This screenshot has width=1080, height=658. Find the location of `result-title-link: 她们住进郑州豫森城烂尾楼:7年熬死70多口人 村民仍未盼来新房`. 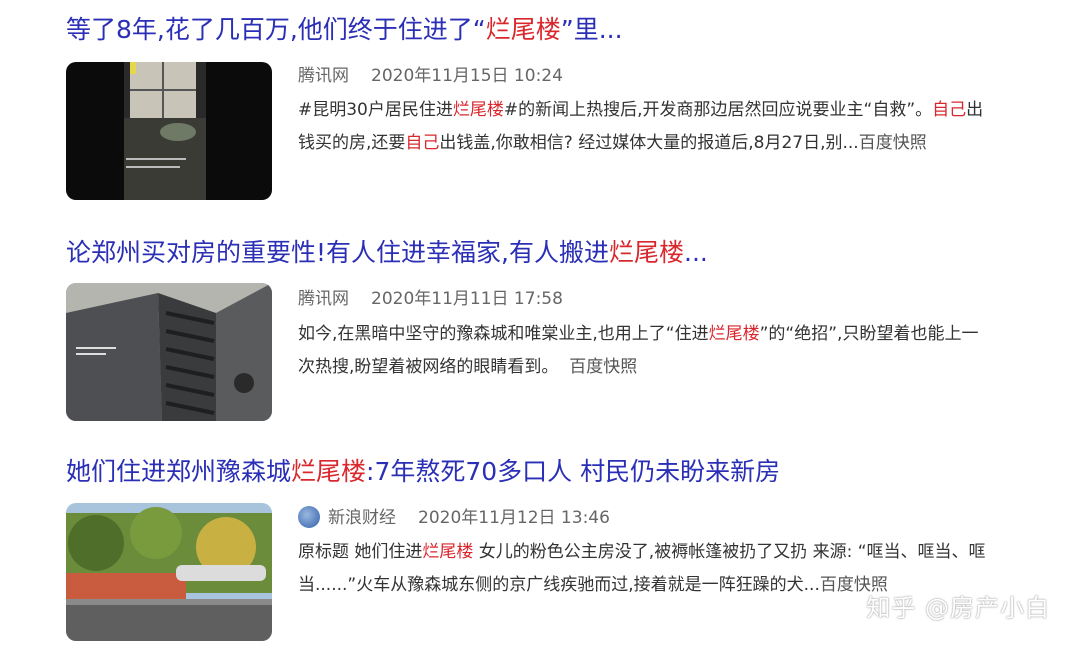

result-title-link: 她们住进郑州豫森城烂尾楼:7年熬死70多口人 村民仍未盼来新房 is located at coordinates (423, 472).